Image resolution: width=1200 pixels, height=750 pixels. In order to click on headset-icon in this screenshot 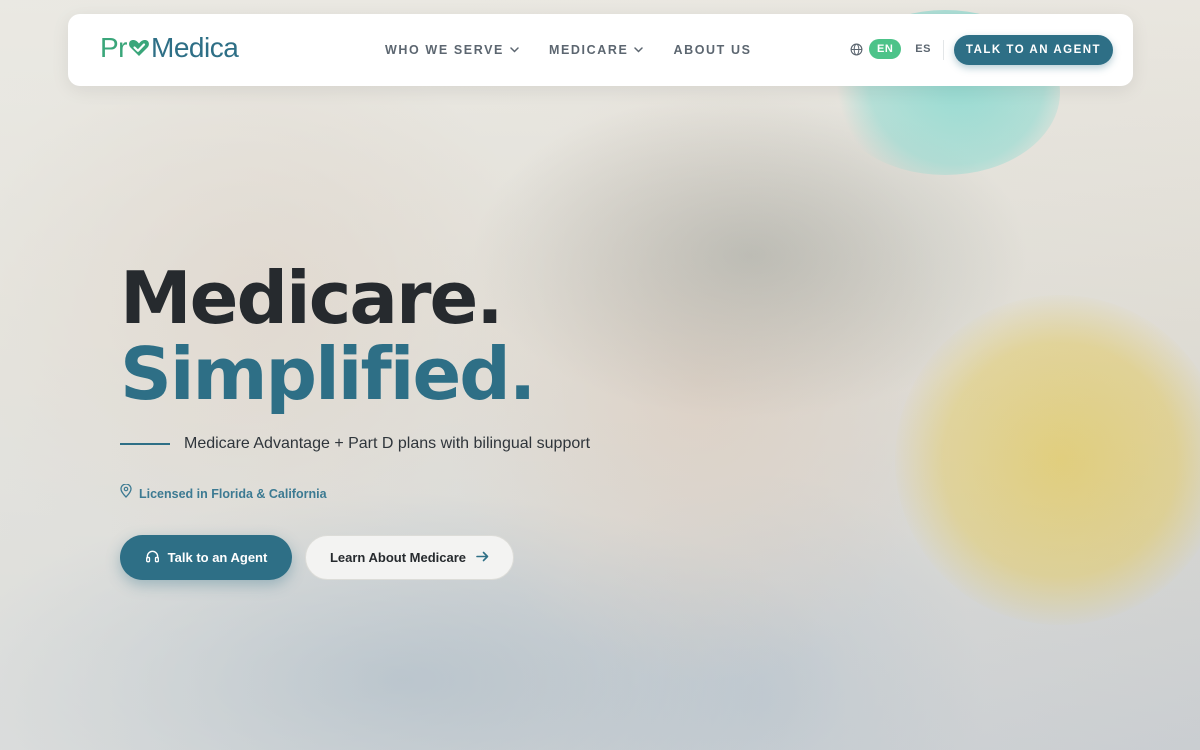, I will do `click(152, 558)`.